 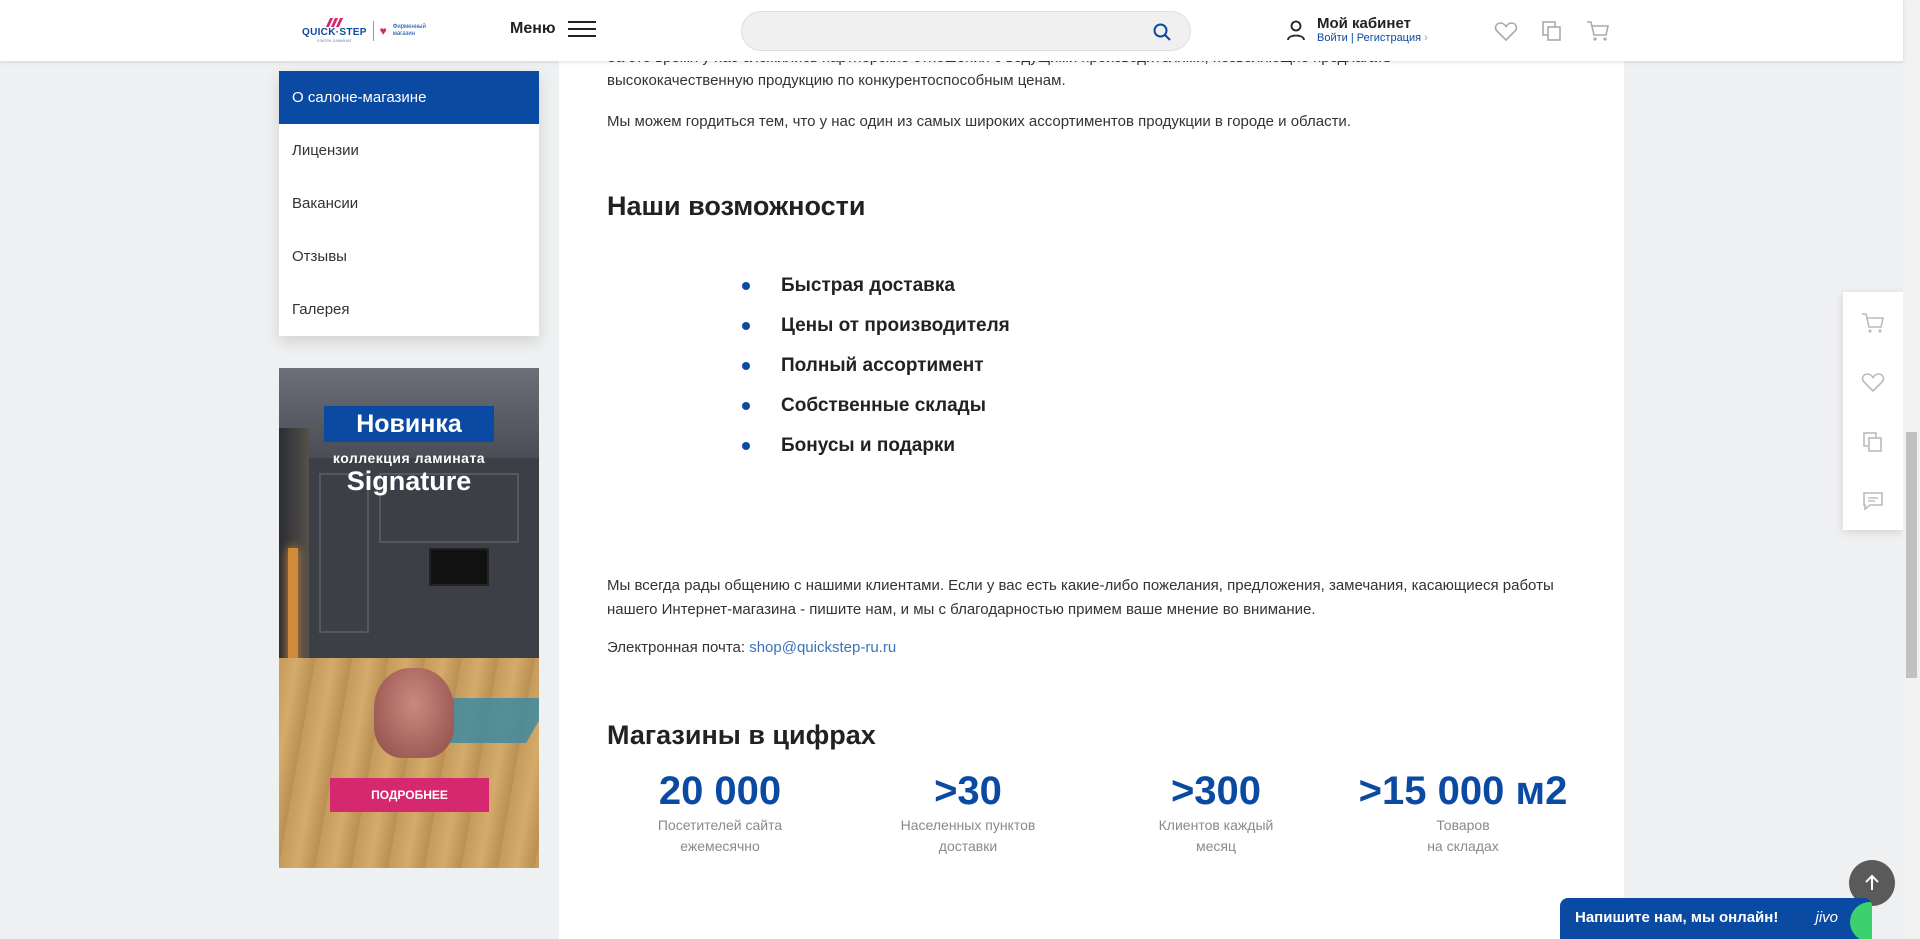 What do you see at coordinates (1463, 825) in the screenshot?
I see `stat-label: Товаров` at bounding box center [1463, 825].